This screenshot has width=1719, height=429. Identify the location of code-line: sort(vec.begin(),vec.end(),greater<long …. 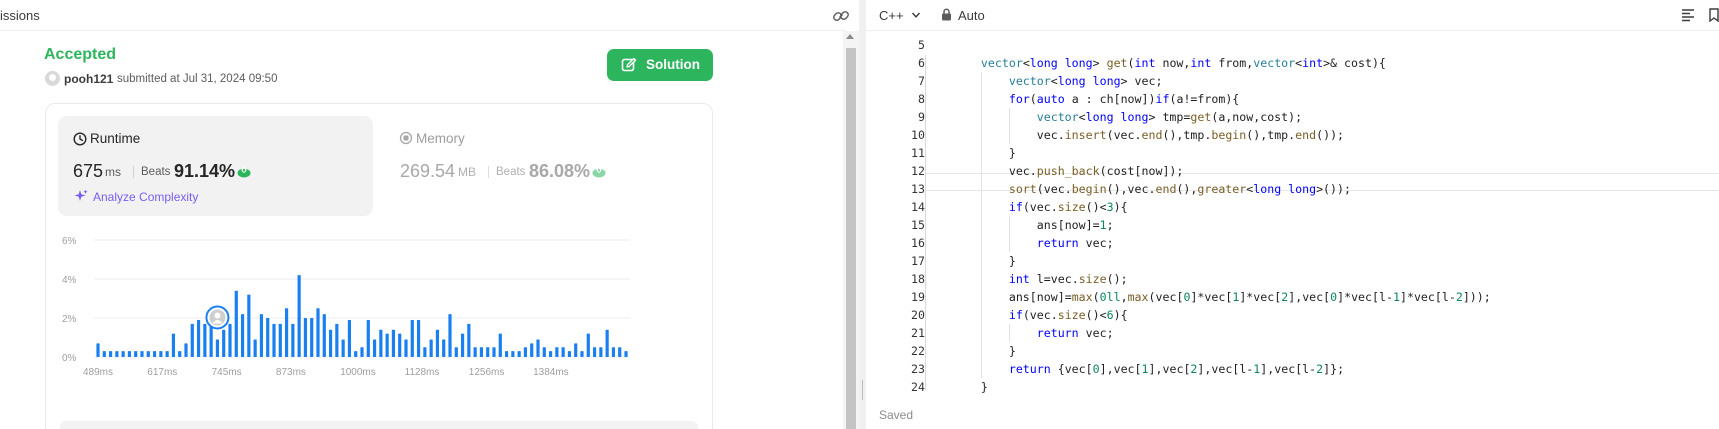
(1152, 189).